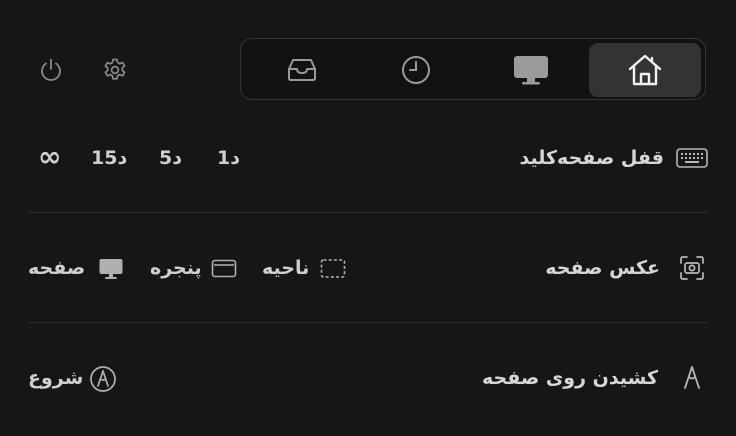 The image size is (736, 436). Describe the element at coordinates (228, 158) in the screenshot. I see `duration-1d-button: 1د` at that location.